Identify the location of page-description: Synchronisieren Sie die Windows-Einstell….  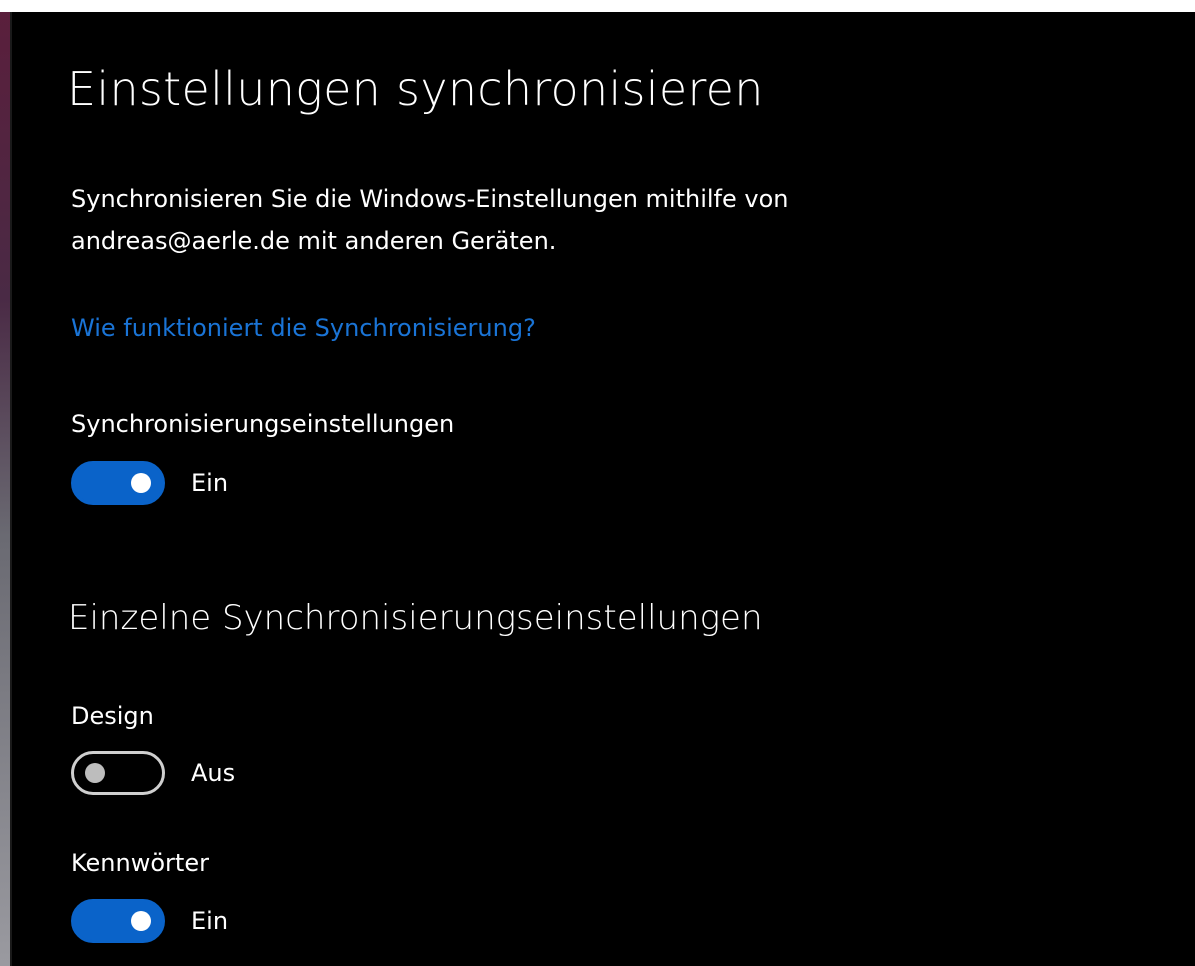
(430, 220).